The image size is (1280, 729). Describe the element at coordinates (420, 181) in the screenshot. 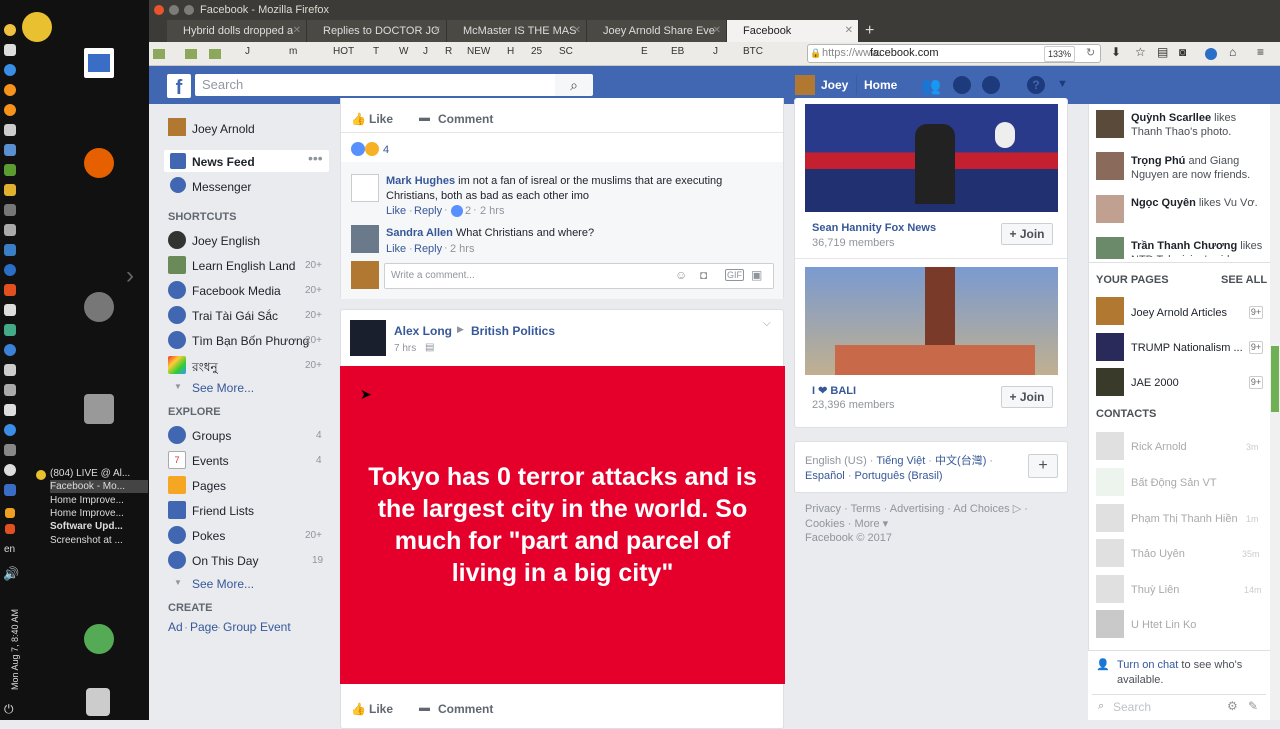

I see `comment-author: Mark Hughes` at that location.